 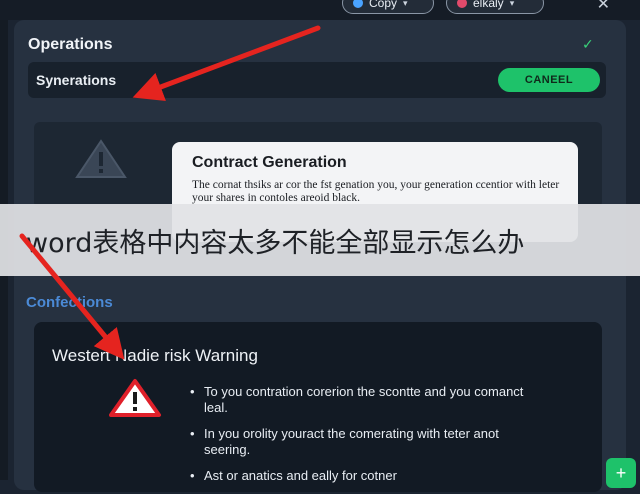 I want to click on copy-dropdown: Copy ▾, so click(x=388, y=7).